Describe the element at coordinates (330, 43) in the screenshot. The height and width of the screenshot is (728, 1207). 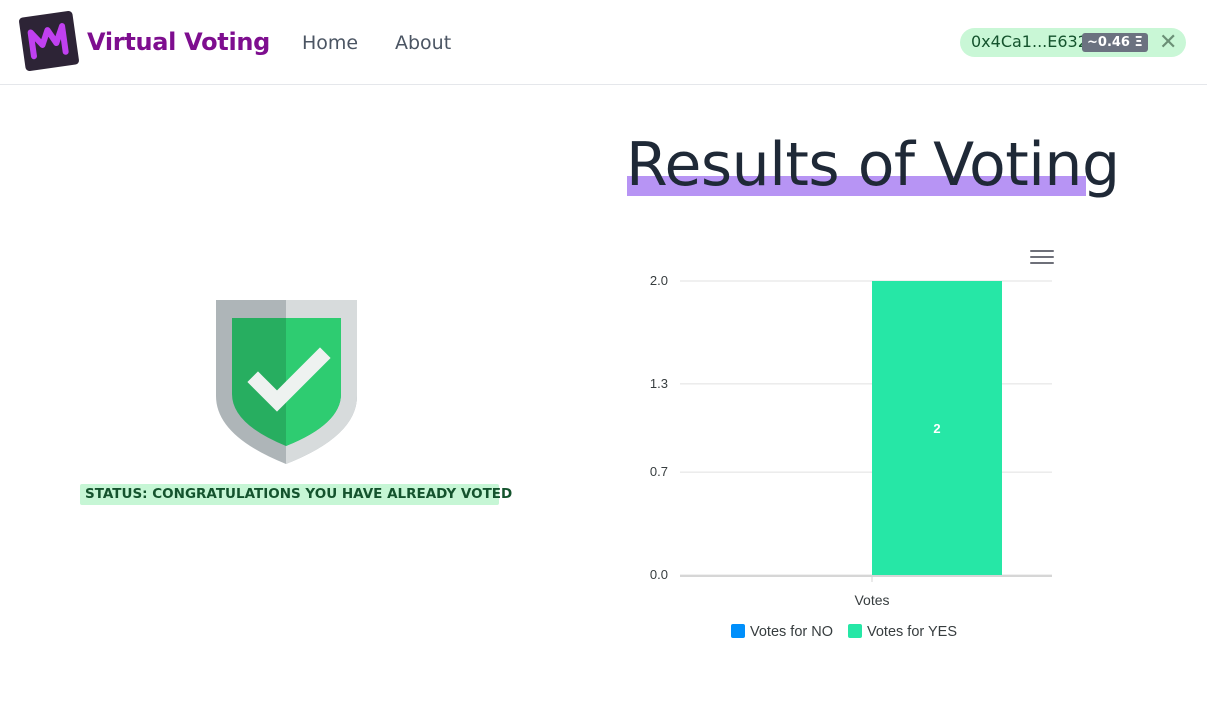
I see `nav-home-link: Home` at that location.